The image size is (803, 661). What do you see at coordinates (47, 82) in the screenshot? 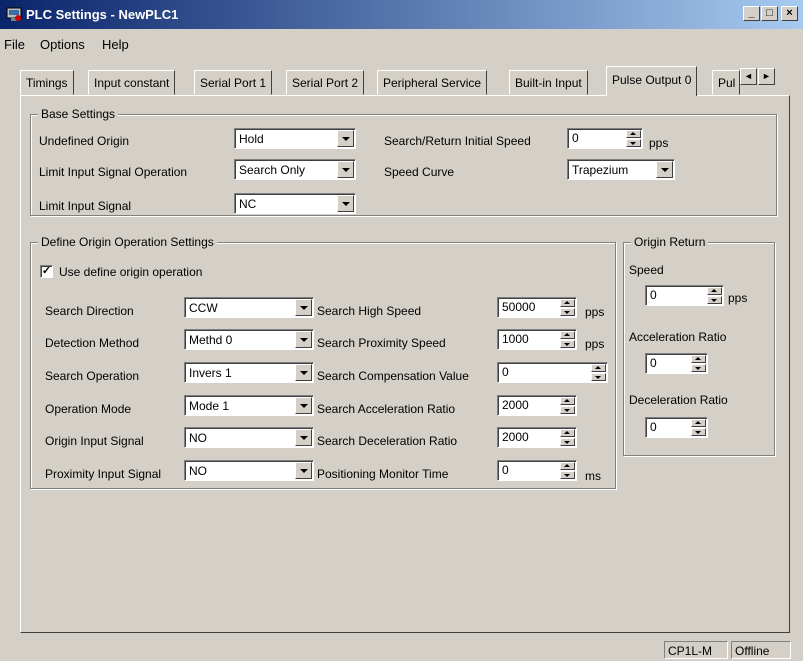
I see `tab-timings: Timings` at bounding box center [47, 82].